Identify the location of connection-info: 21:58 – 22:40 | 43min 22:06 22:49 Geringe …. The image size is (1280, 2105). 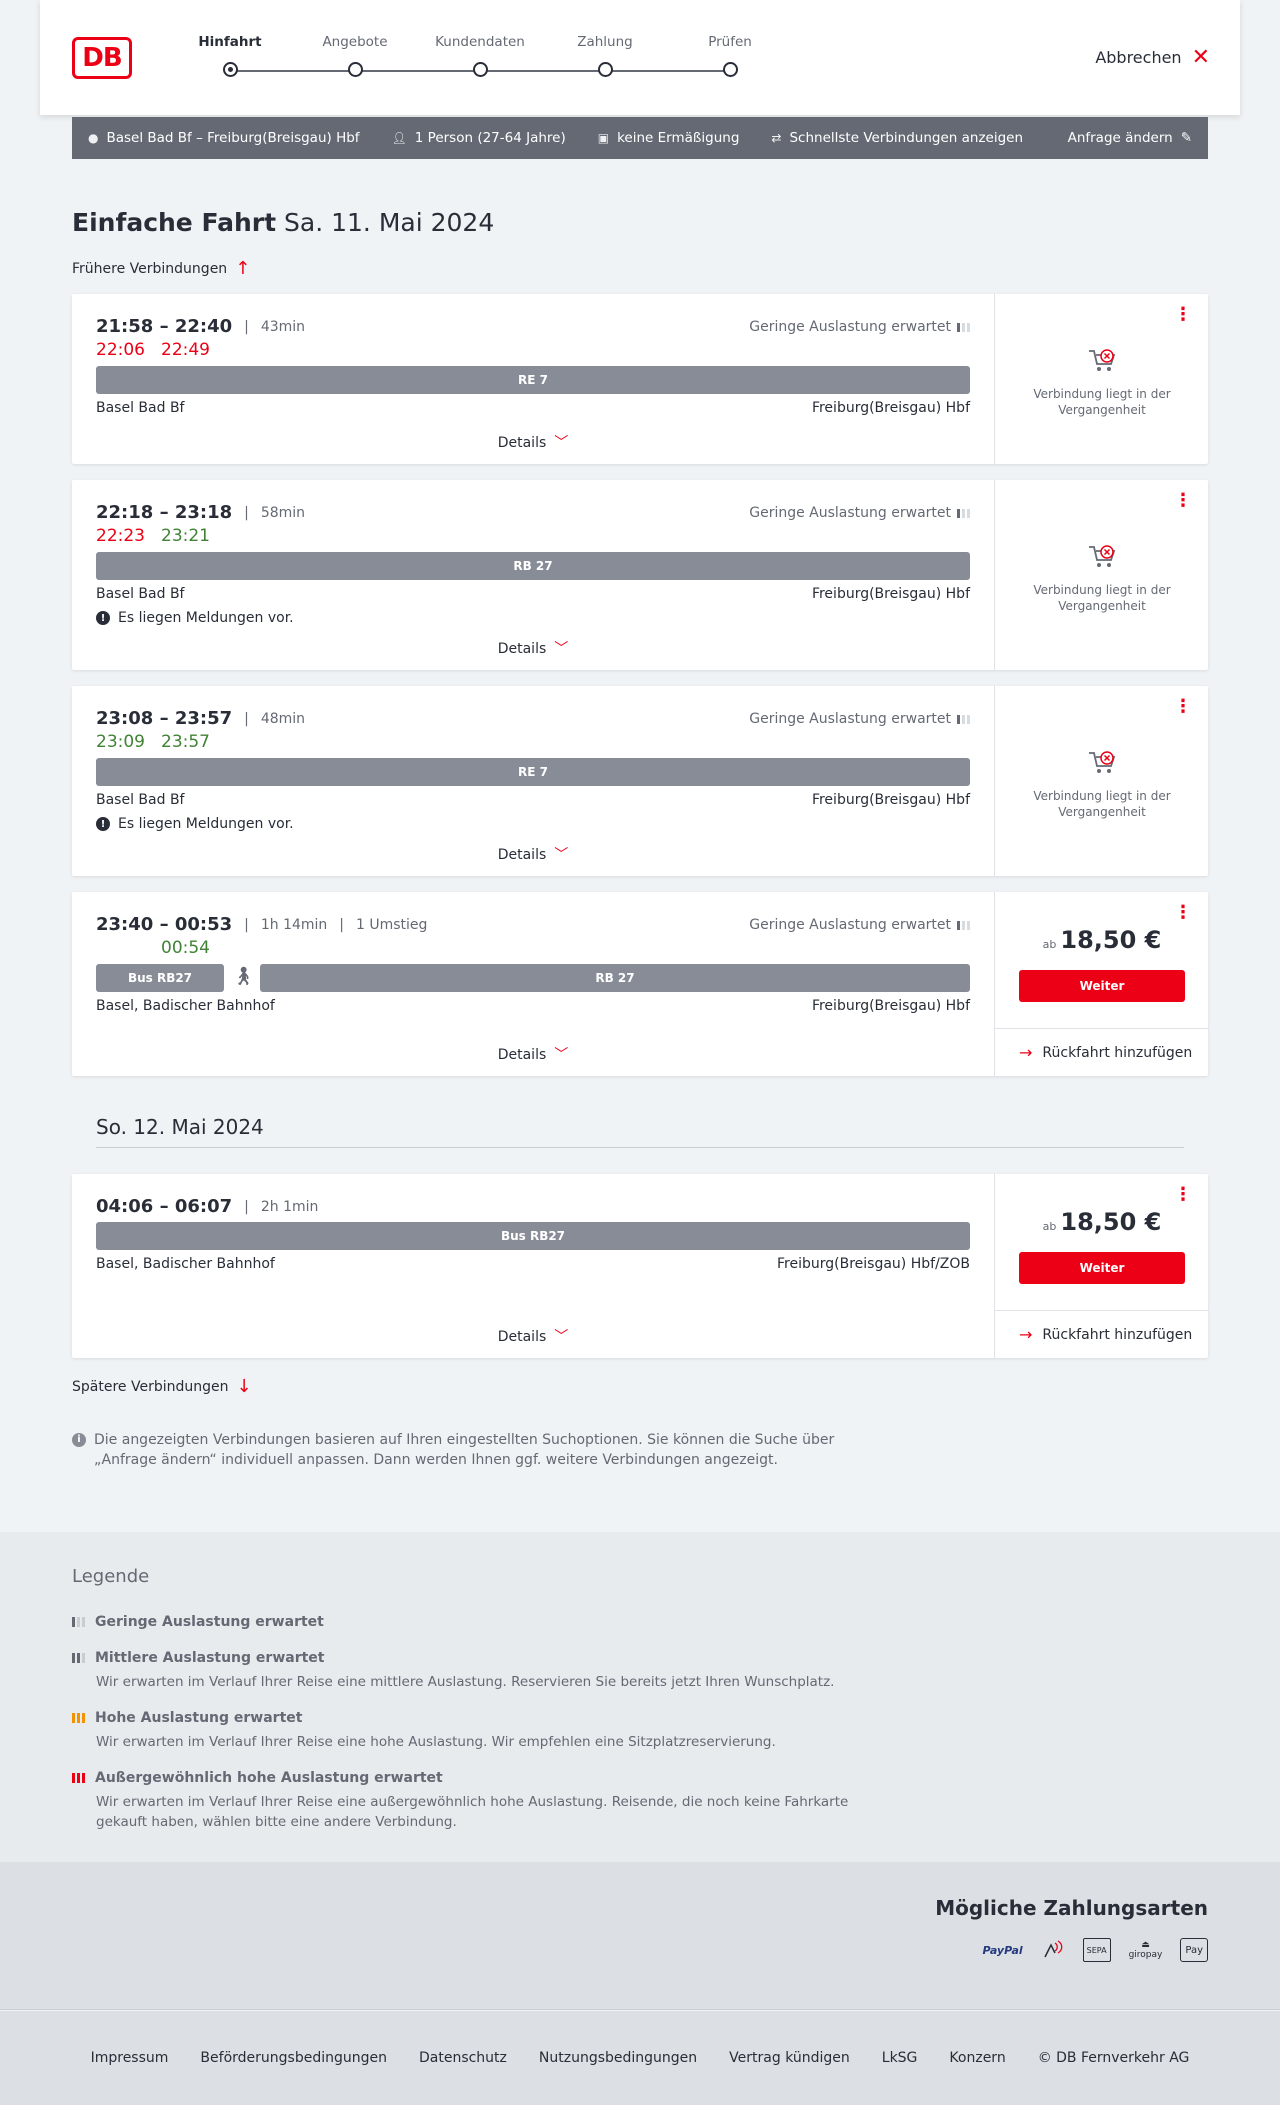
(533, 379).